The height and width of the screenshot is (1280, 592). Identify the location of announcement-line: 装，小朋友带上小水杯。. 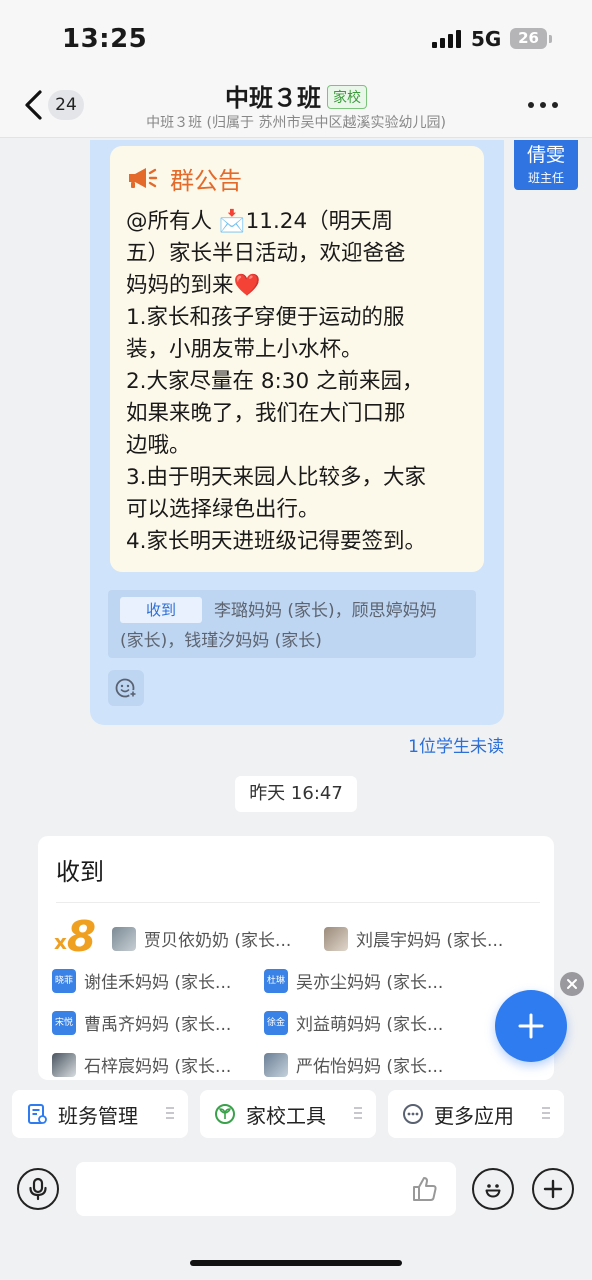
(244, 349).